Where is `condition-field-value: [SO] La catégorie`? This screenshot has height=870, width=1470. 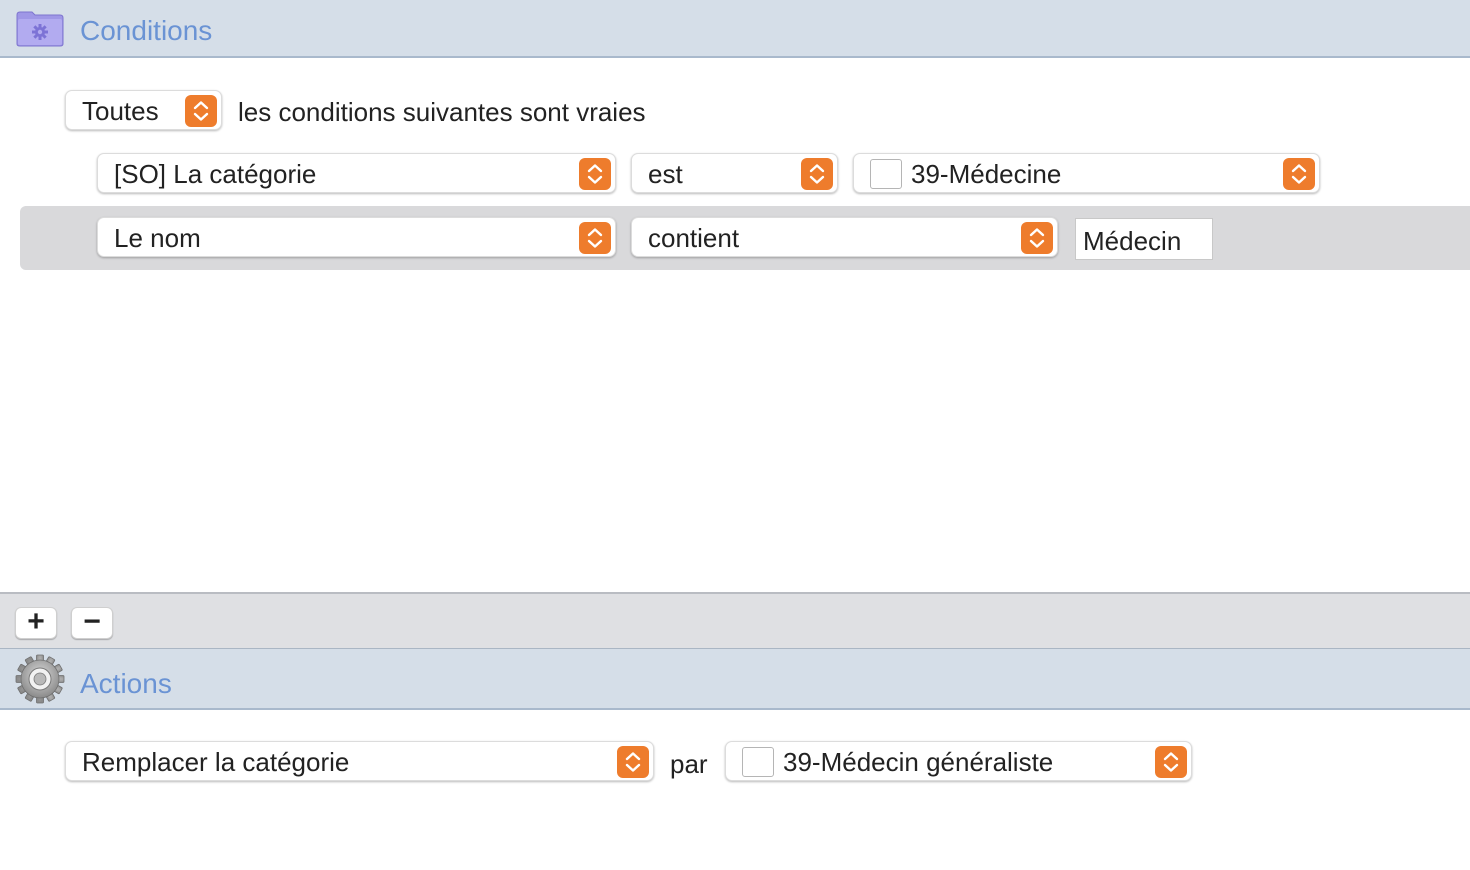 condition-field-value: [SO] La catégorie is located at coordinates (215, 174).